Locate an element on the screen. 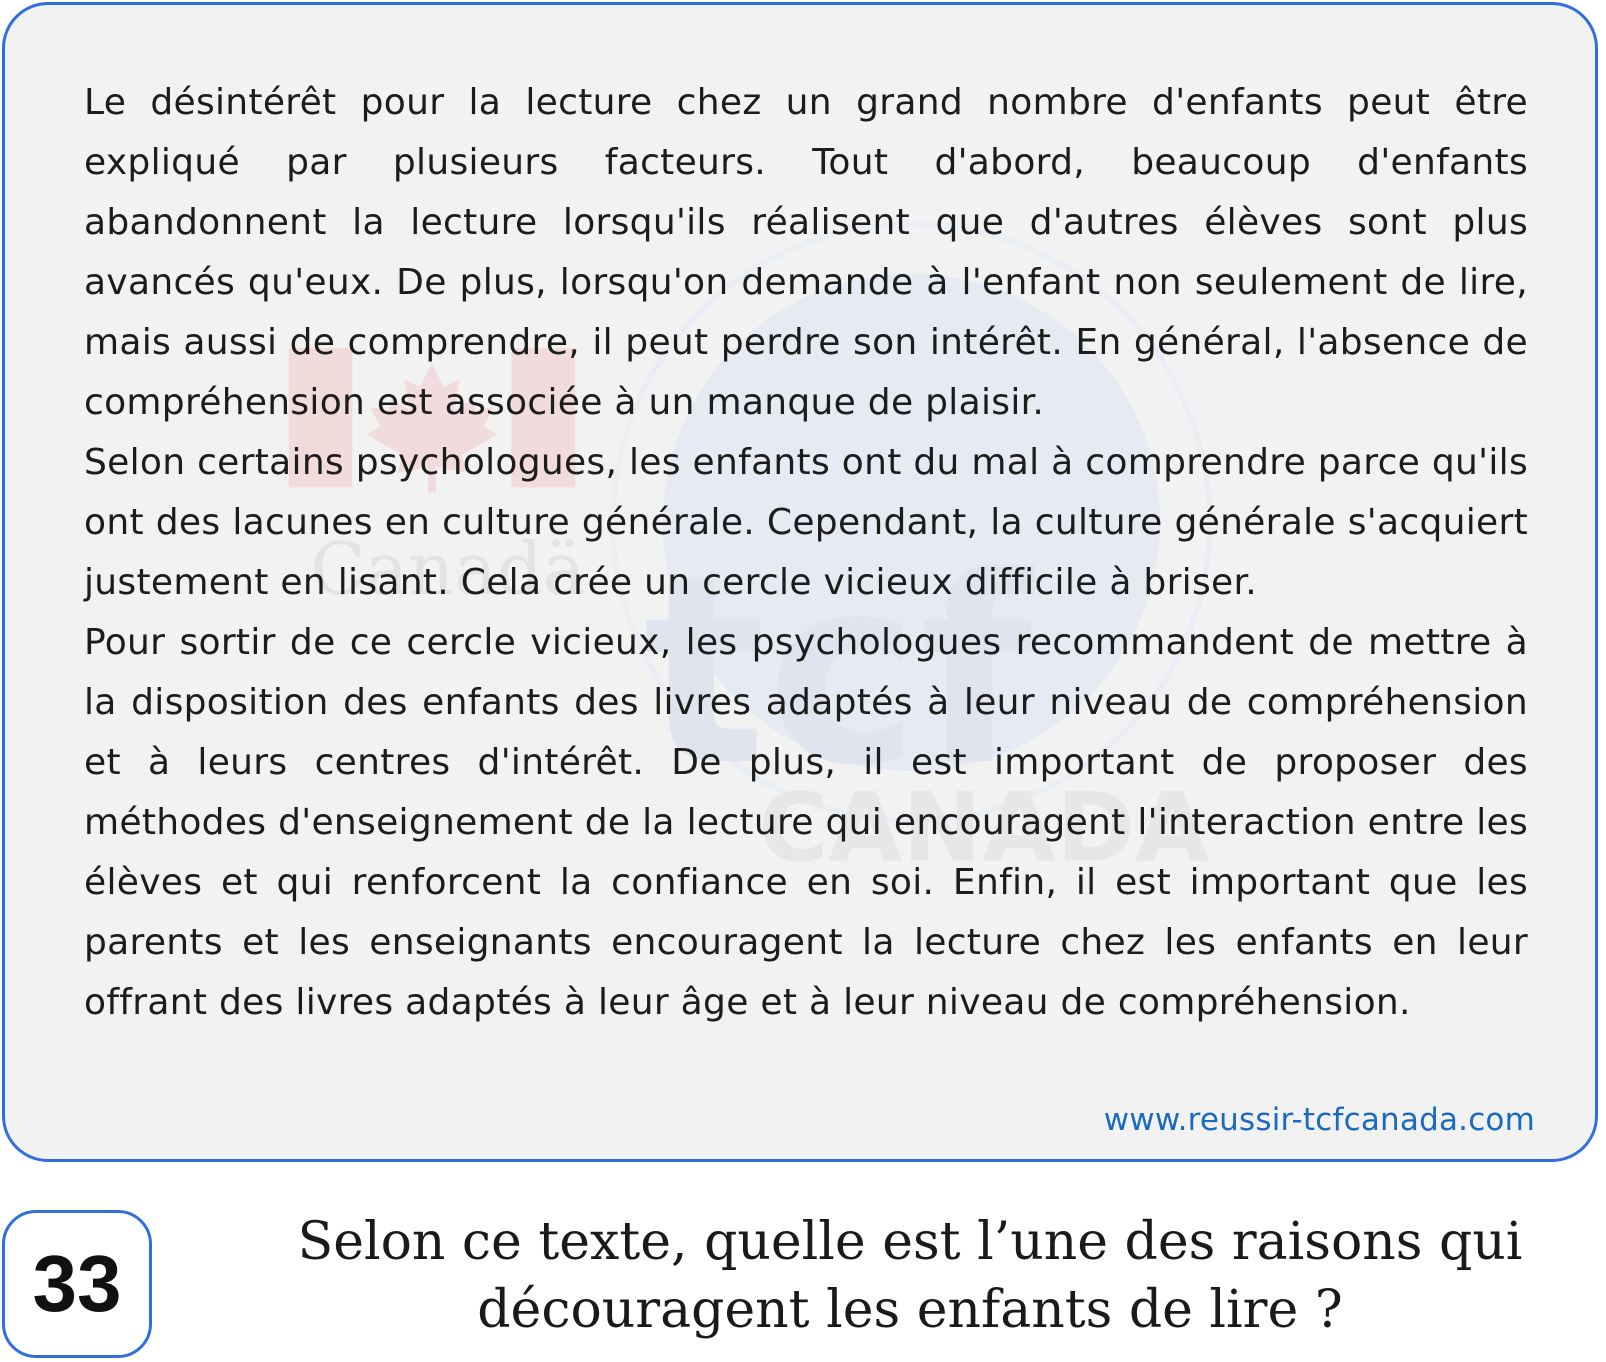 Image resolution: width=1606 pixels, height=1362 pixels. question-number-badge: 33 is located at coordinates (77, 1284).